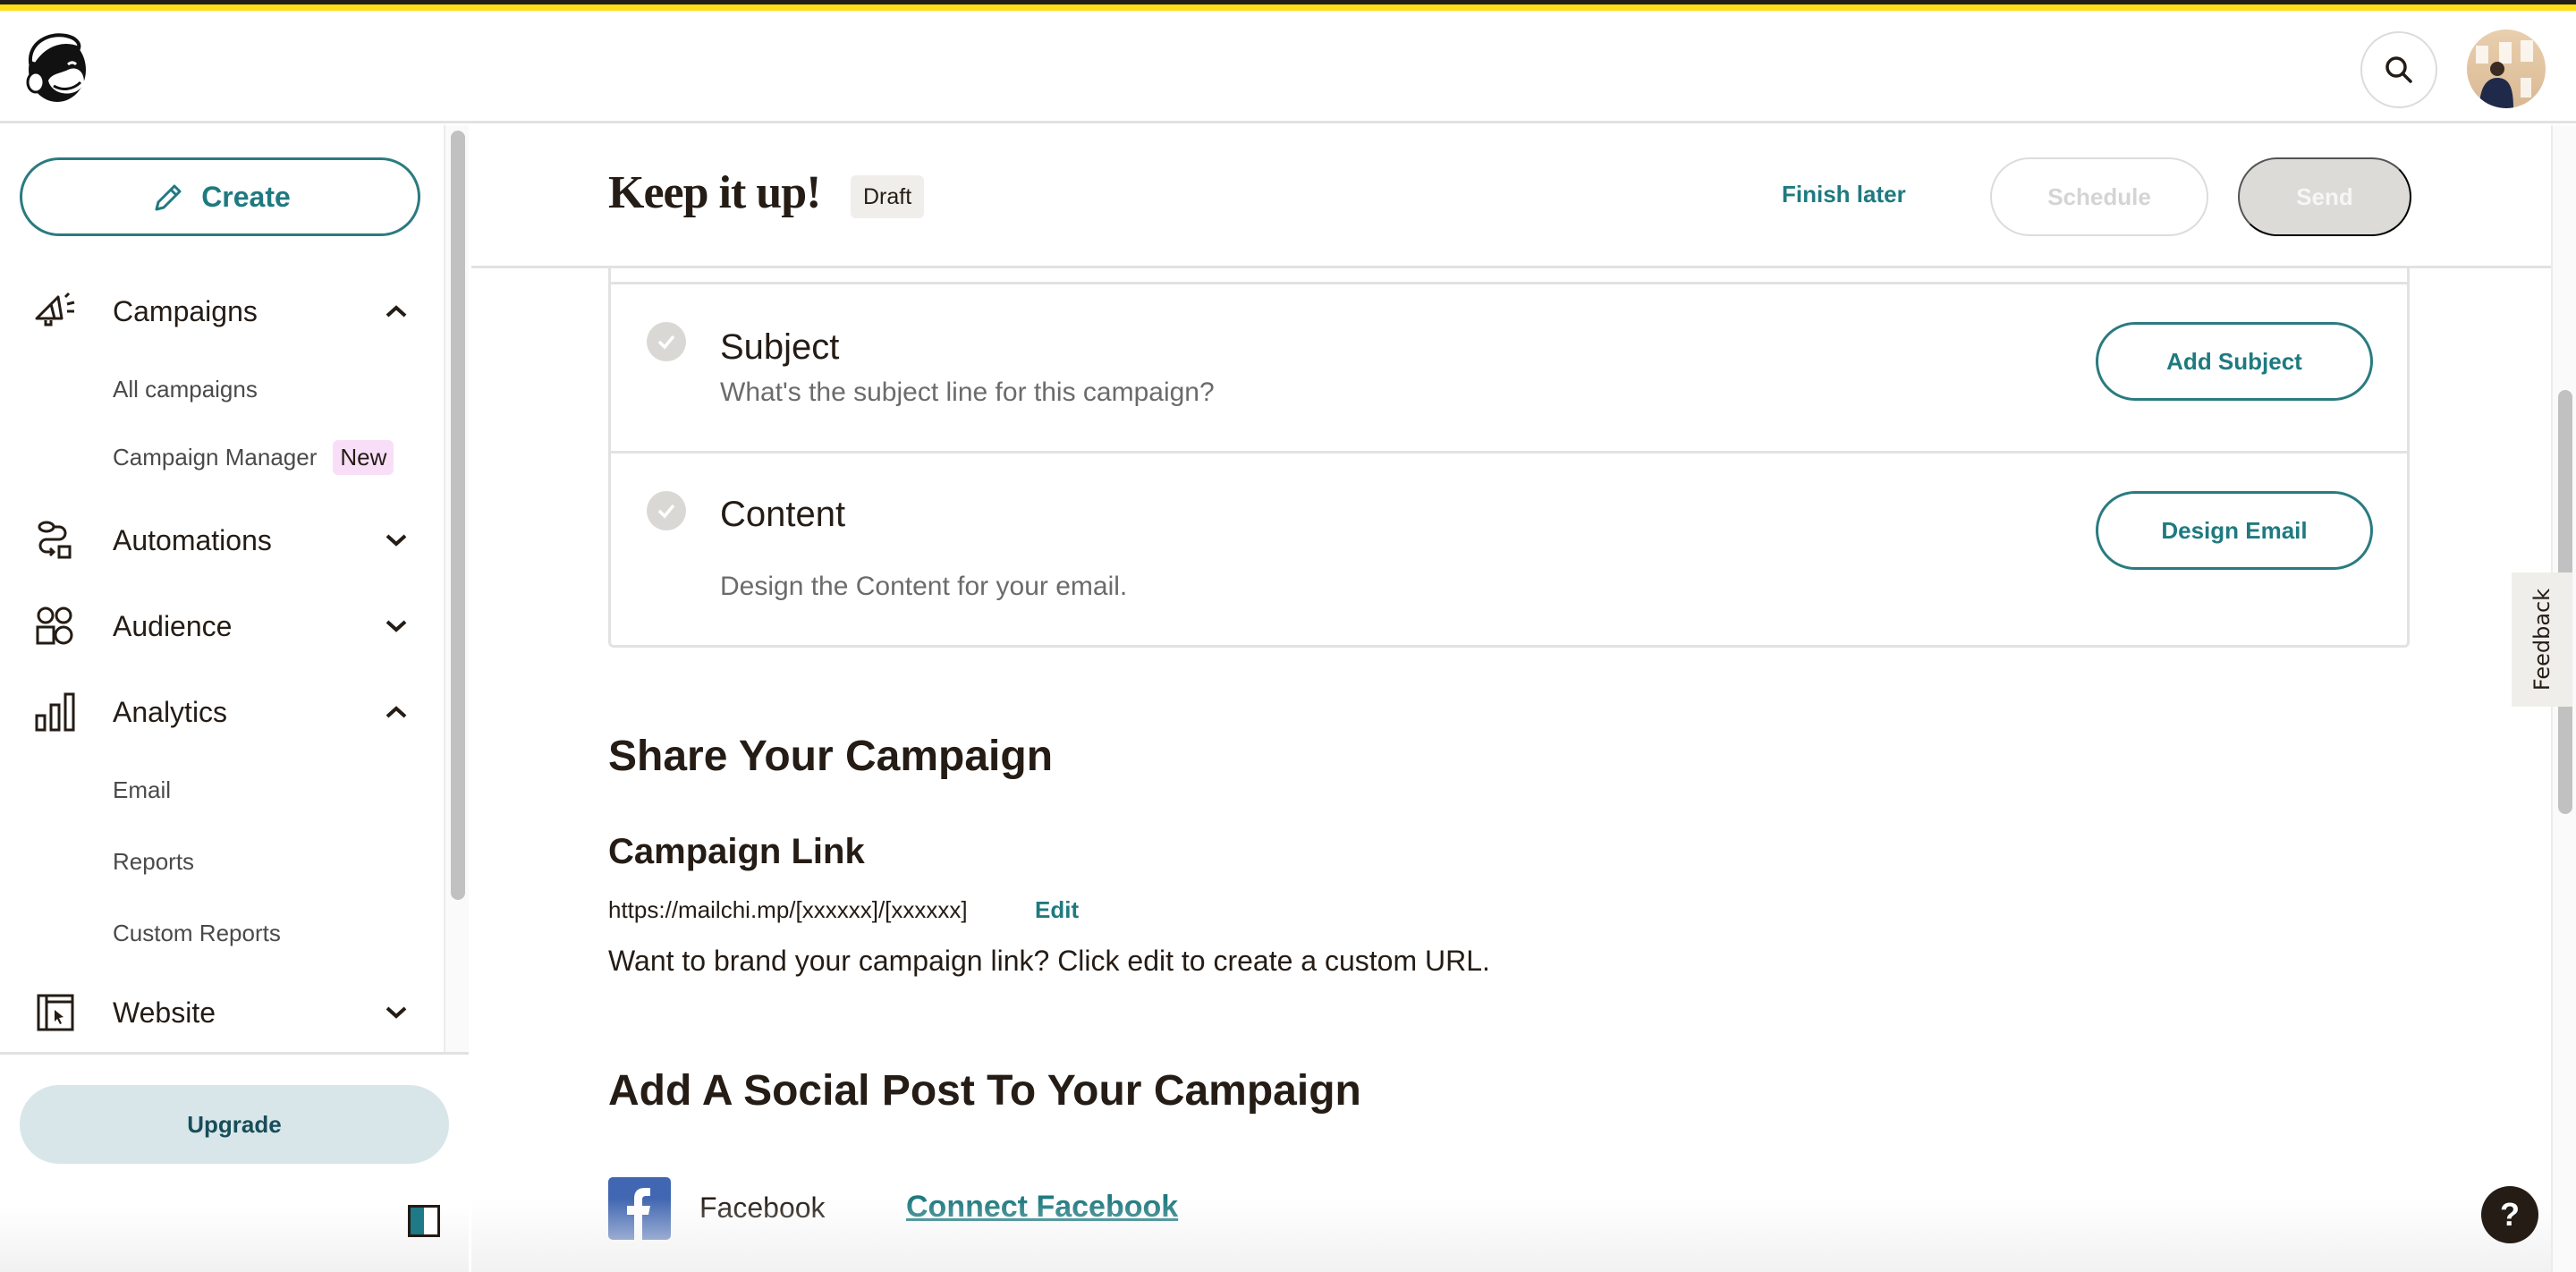 The image size is (2576, 1272). I want to click on website-cursor-icon, so click(55, 1012).